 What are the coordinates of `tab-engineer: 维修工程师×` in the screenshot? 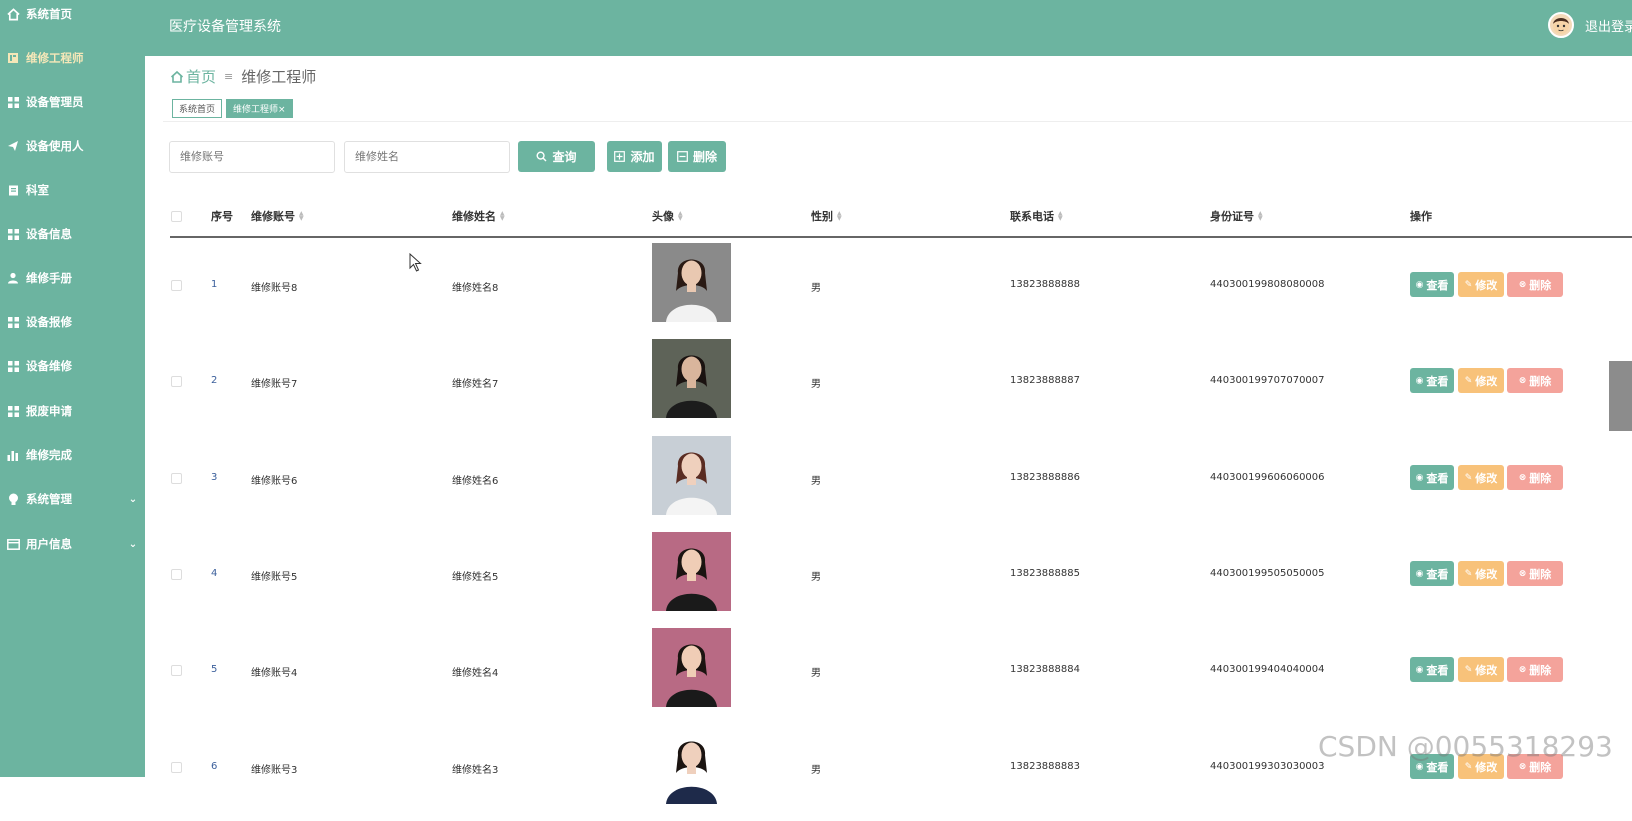 It's located at (259, 108).